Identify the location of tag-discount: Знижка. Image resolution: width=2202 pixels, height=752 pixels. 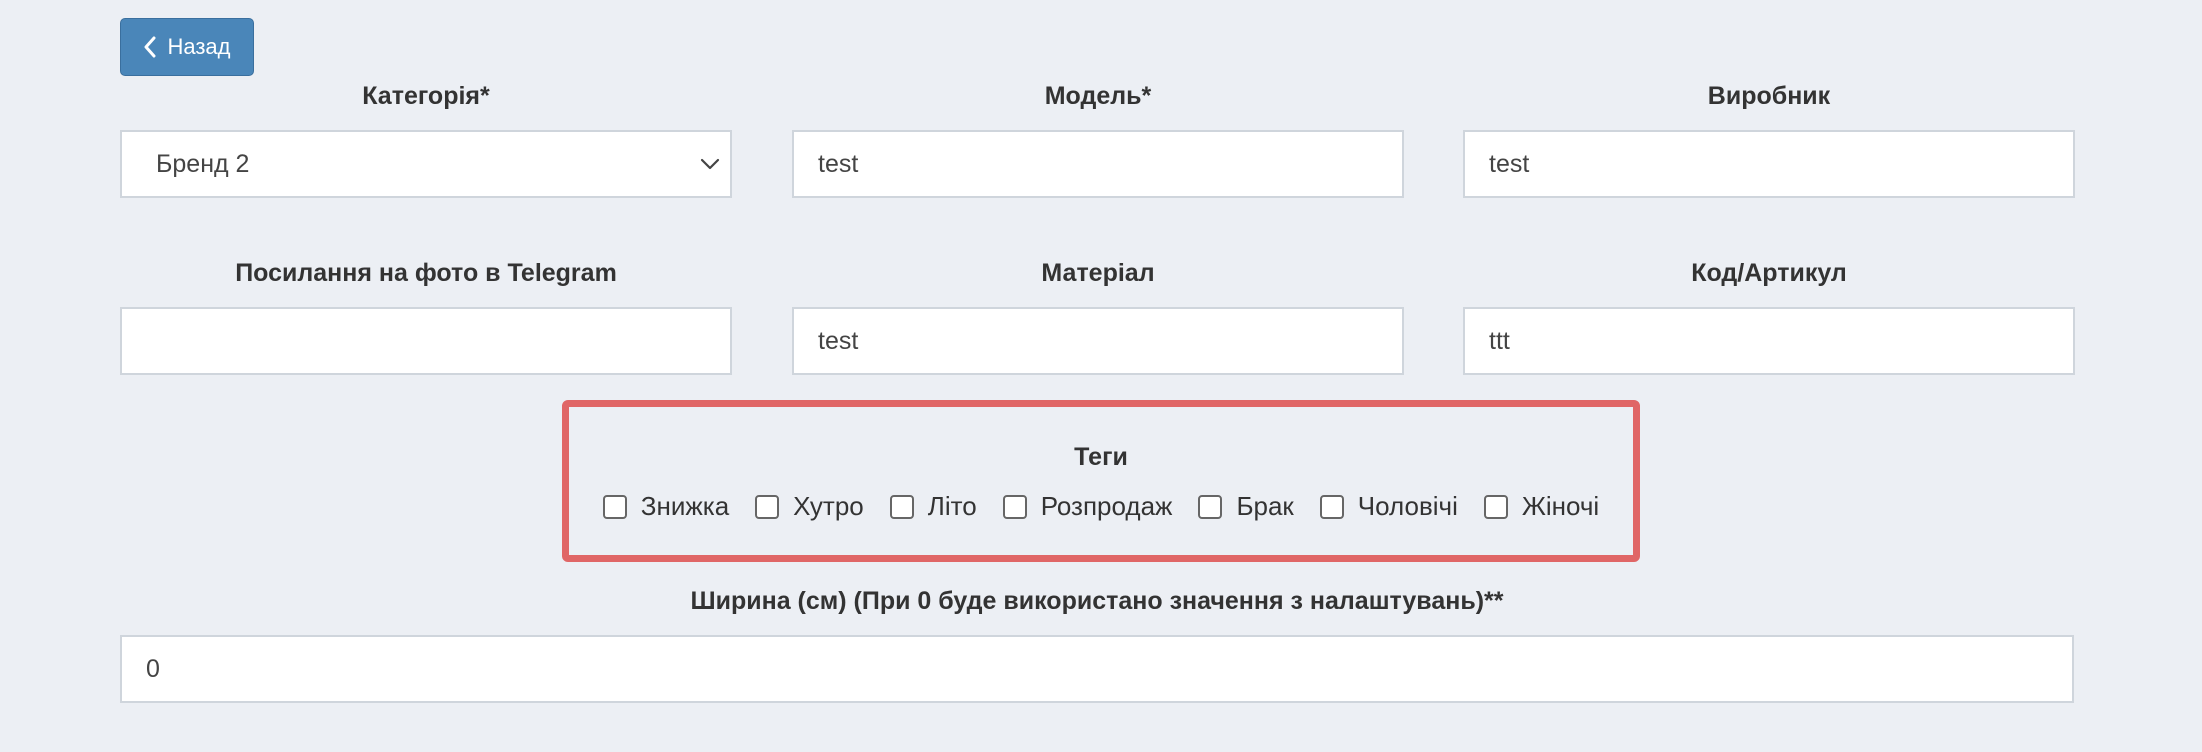
(666, 506).